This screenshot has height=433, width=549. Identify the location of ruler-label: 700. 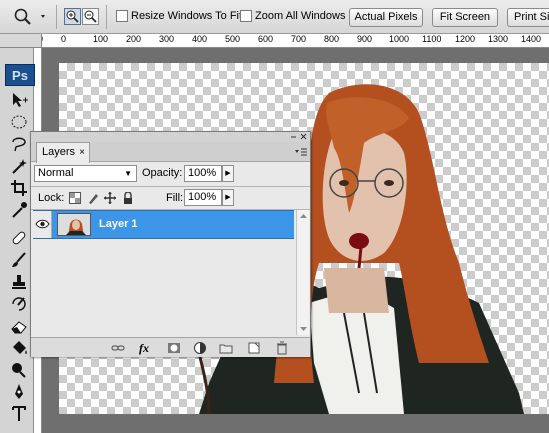
(299, 39).